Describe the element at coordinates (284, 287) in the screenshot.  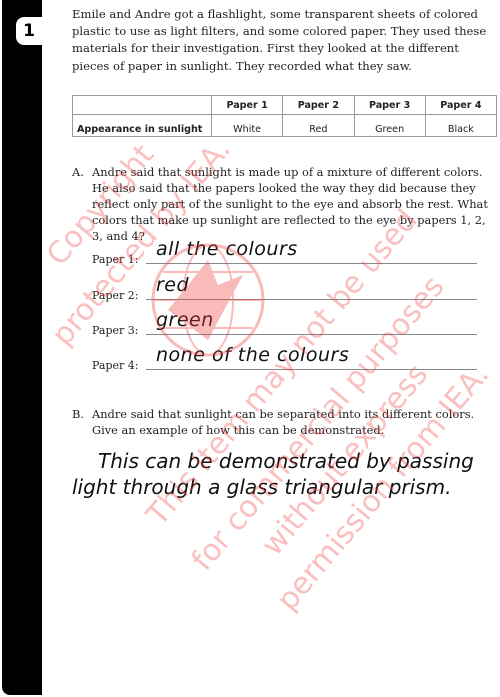
I see `answer-row-paper-2: Paper 2: red` at that location.